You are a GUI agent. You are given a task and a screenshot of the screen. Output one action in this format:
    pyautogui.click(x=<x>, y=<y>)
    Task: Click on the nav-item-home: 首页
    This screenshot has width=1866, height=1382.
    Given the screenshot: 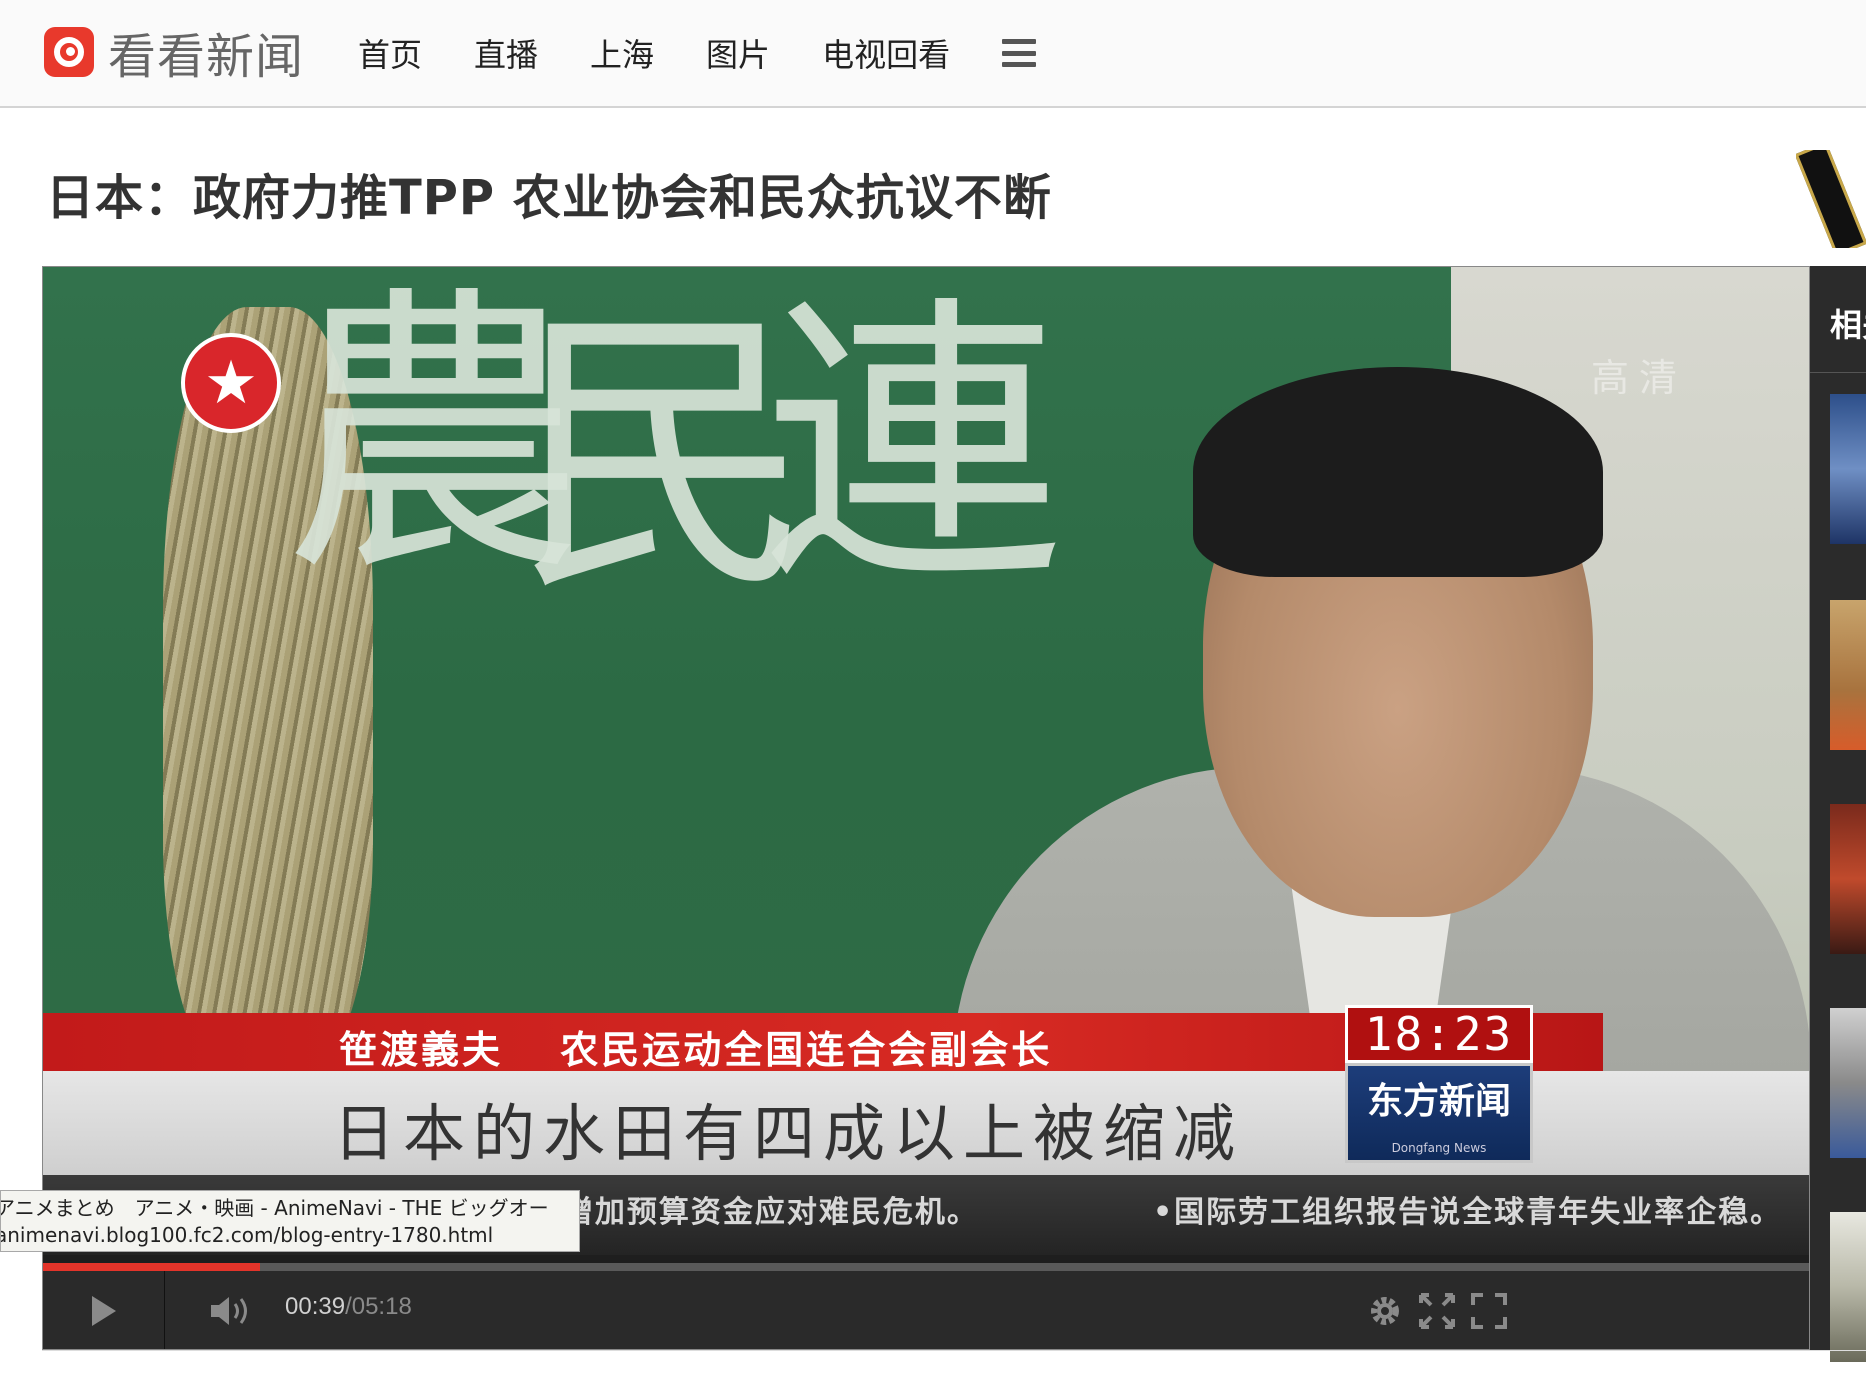 What is the action you would take?
    pyautogui.click(x=390, y=53)
    